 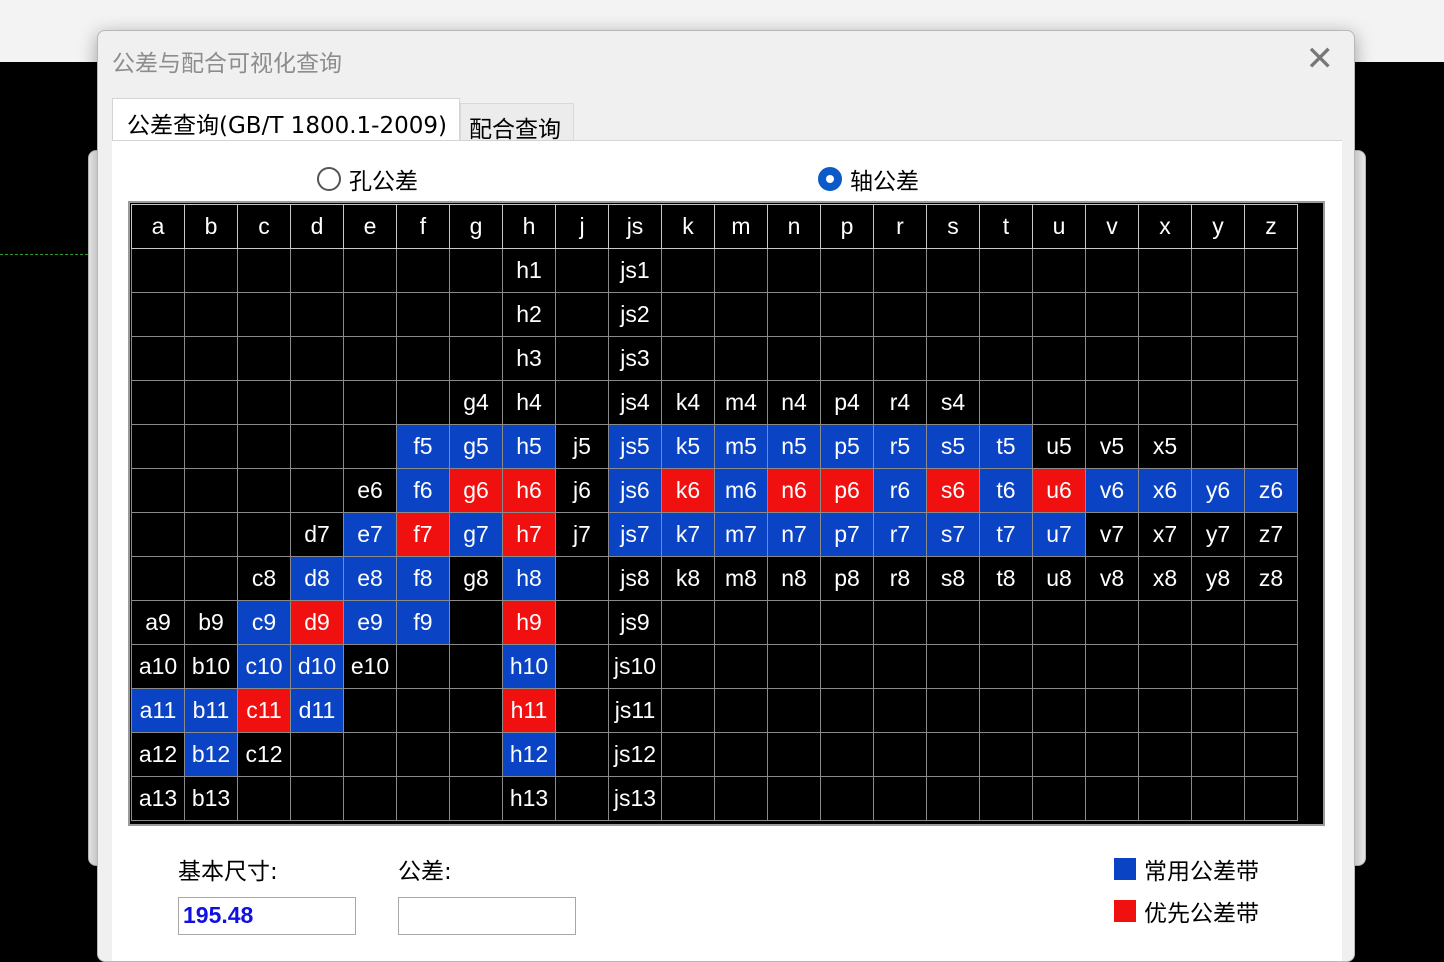 What do you see at coordinates (476, 402) in the screenshot?
I see `tolerance-zone-g4: g4` at bounding box center [476, 402].